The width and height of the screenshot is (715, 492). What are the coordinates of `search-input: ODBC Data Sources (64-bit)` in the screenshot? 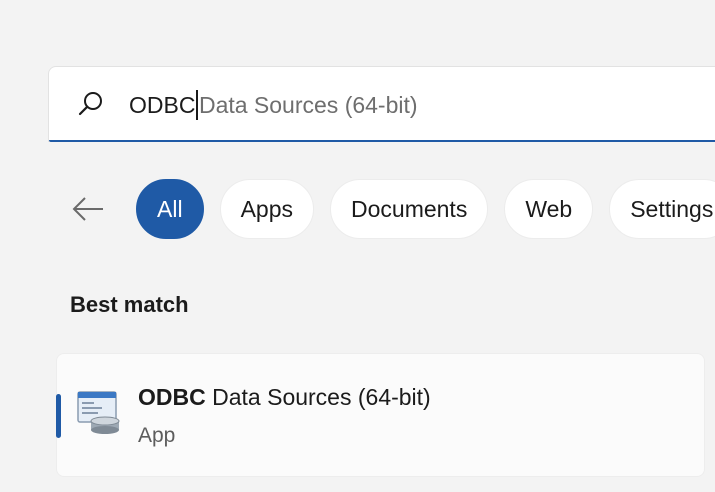 It's located at (273, 105).